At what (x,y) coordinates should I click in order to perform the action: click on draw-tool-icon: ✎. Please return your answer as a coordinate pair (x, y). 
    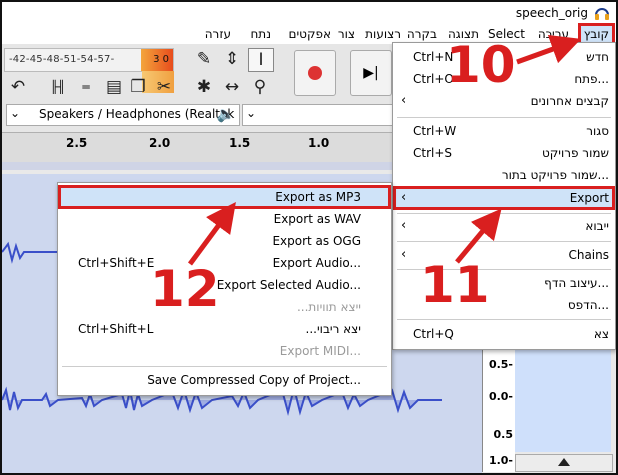
    Looking at the image, I should click on (204, 59).